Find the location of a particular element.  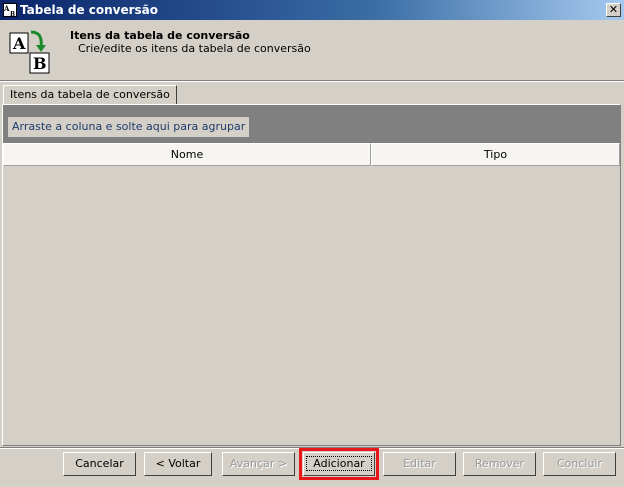

column-header-nome: Nome is located at coordinates (187, 154).